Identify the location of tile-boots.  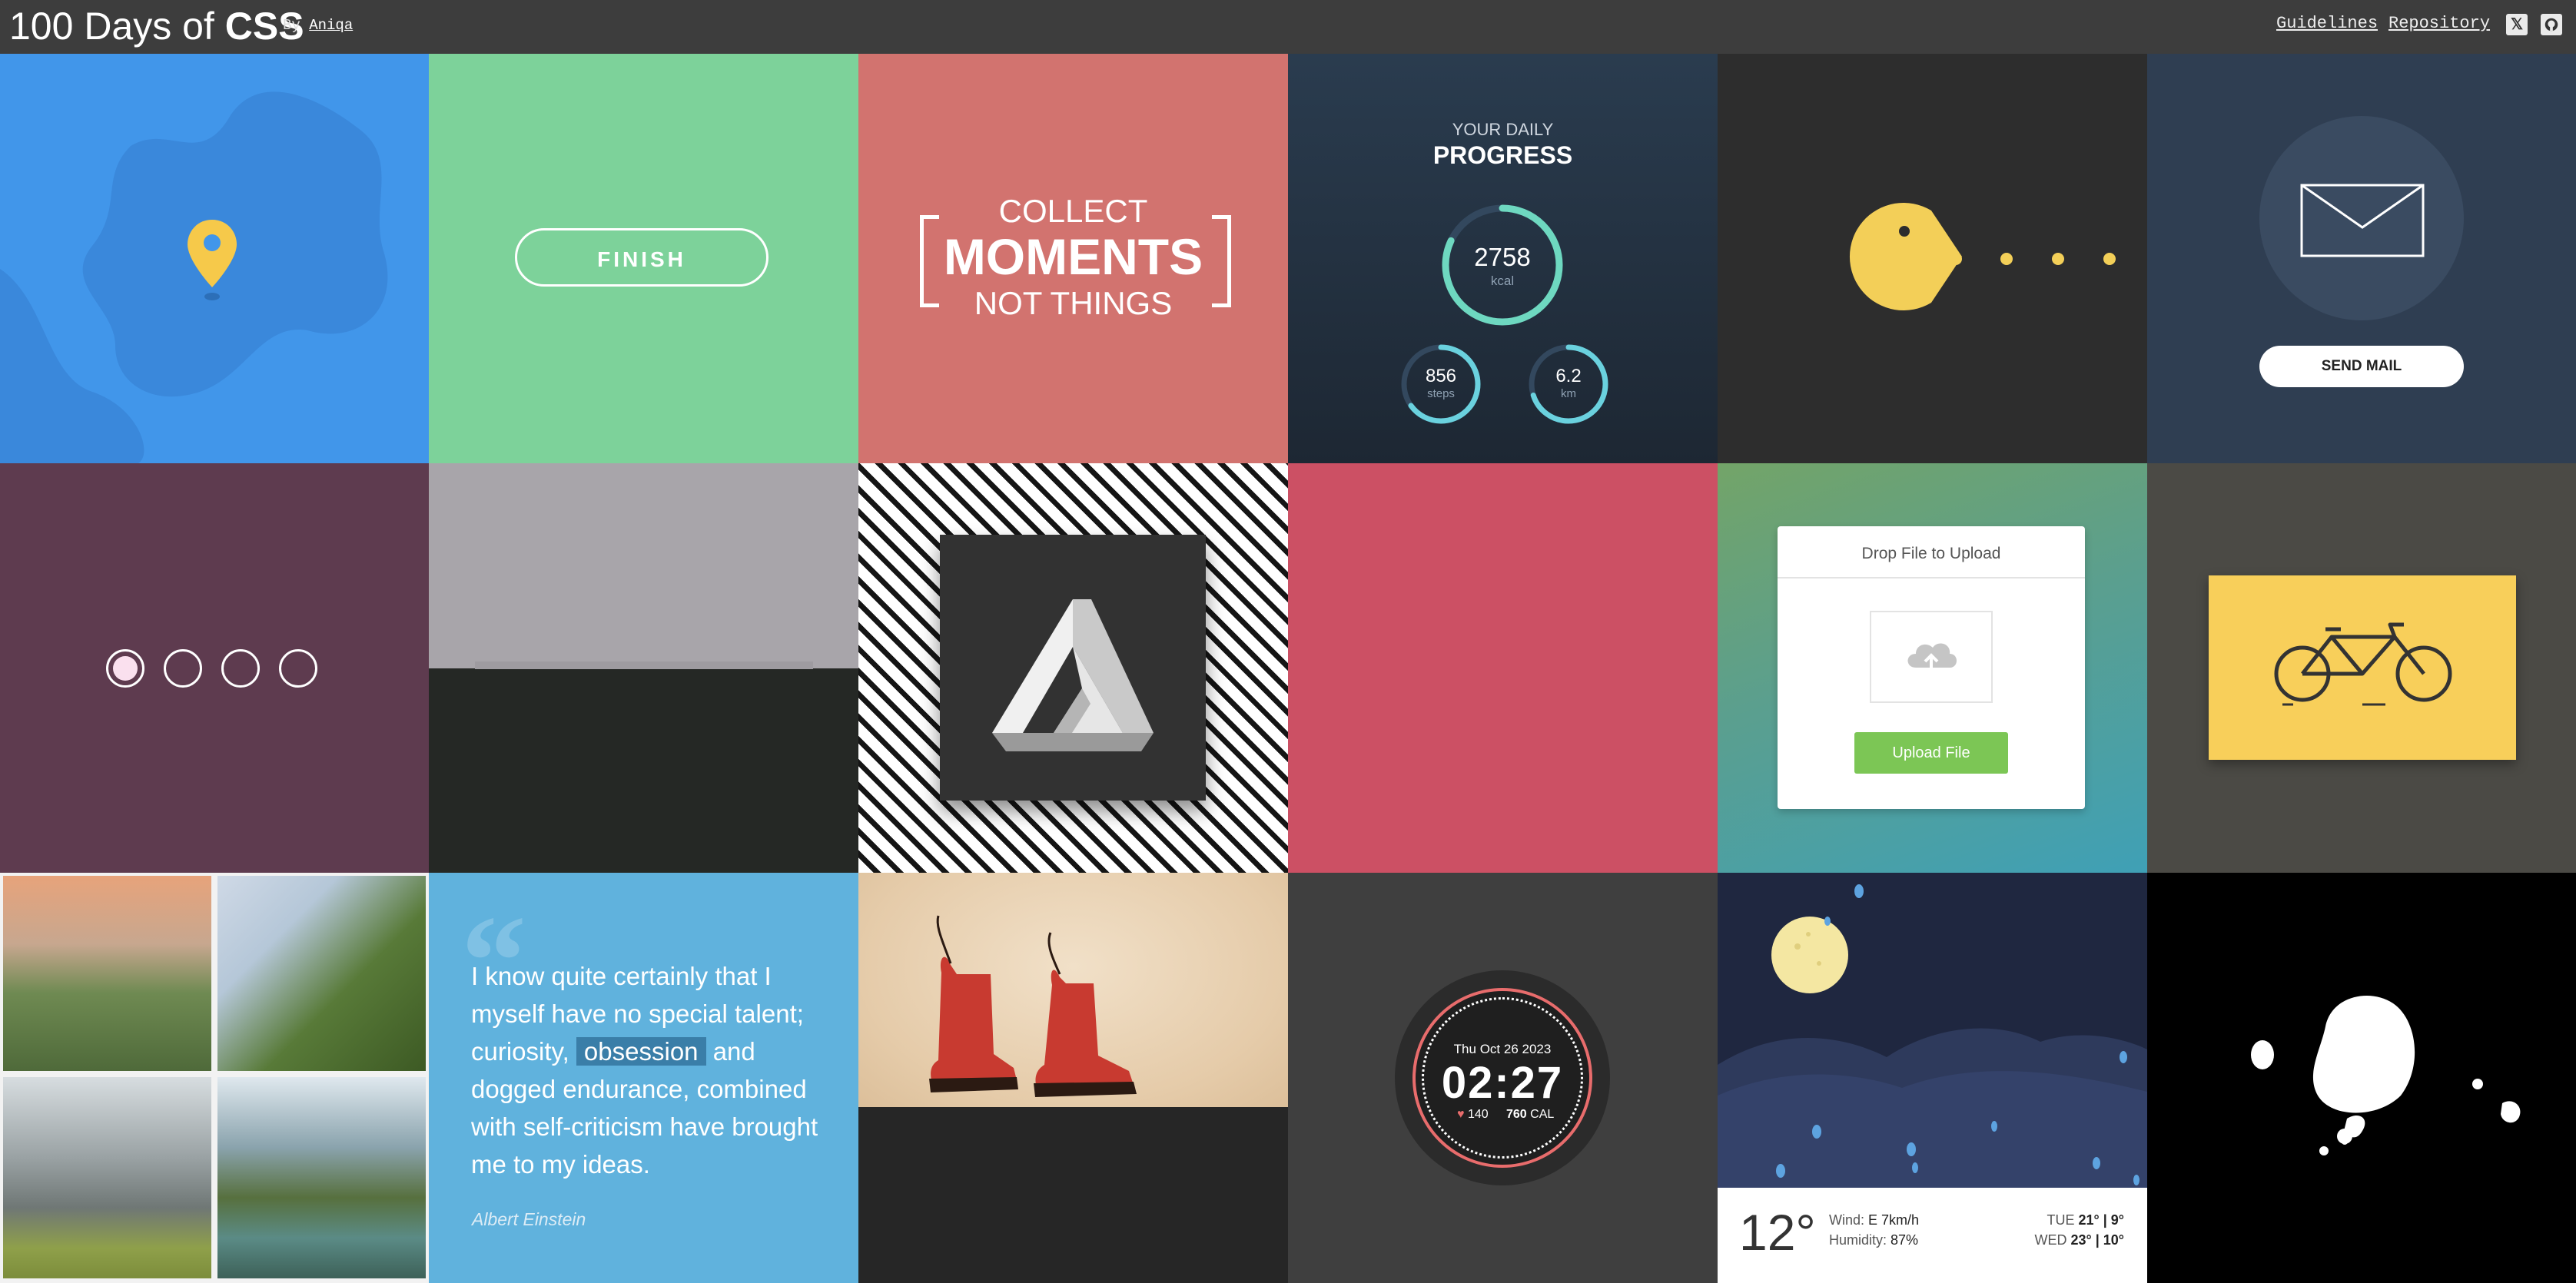
(1073, 1078).